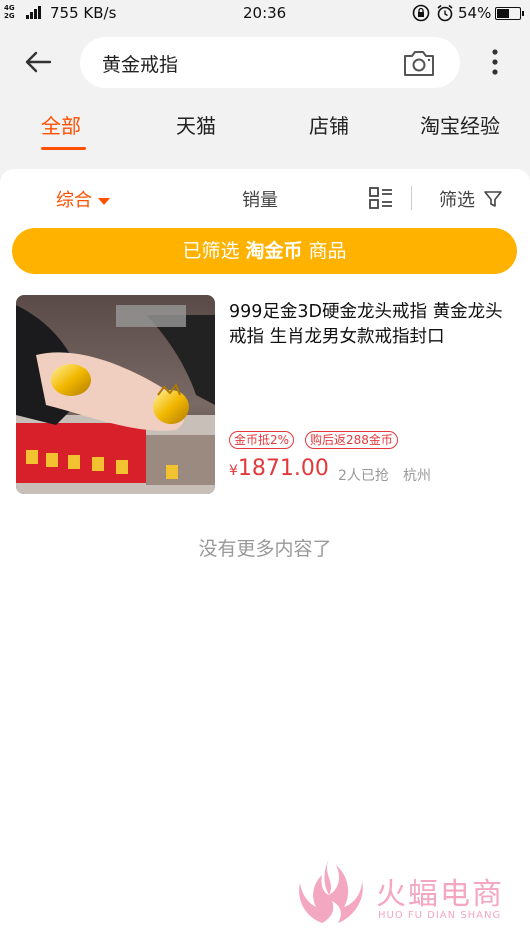 Image resolution: width=530 pixels, height=941 pixels. Describe the element at coordinates (411, 198) in the screenshot. I see `sort-divider` at that location.